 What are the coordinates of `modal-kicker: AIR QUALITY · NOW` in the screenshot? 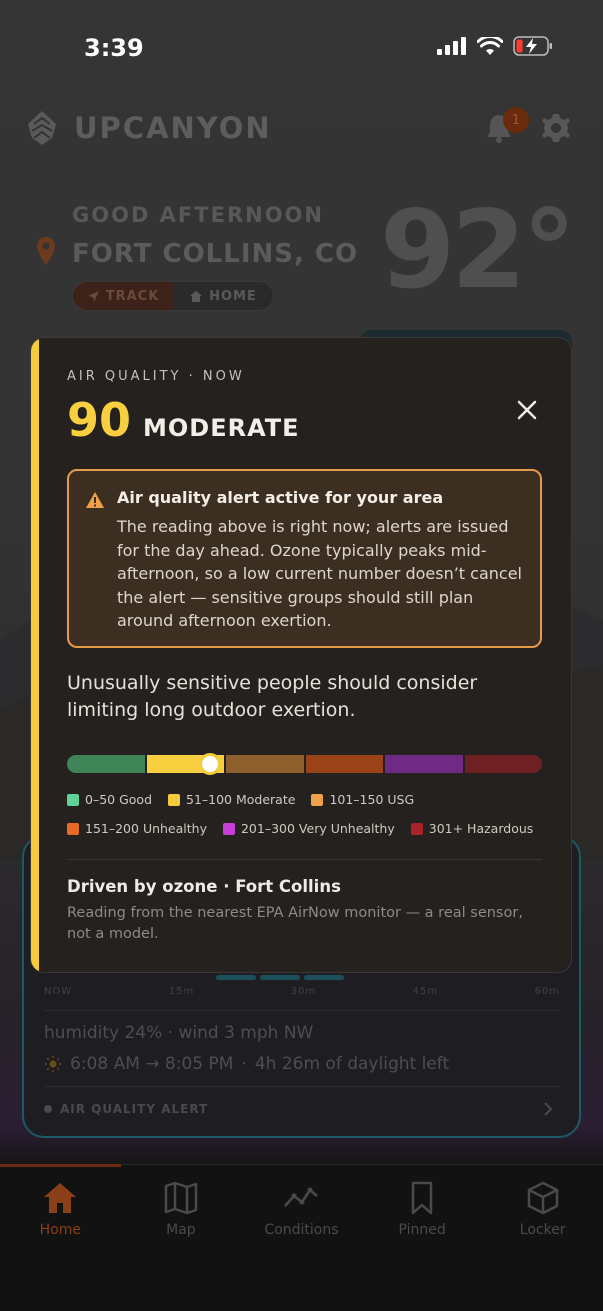 It's located at (156, 376).